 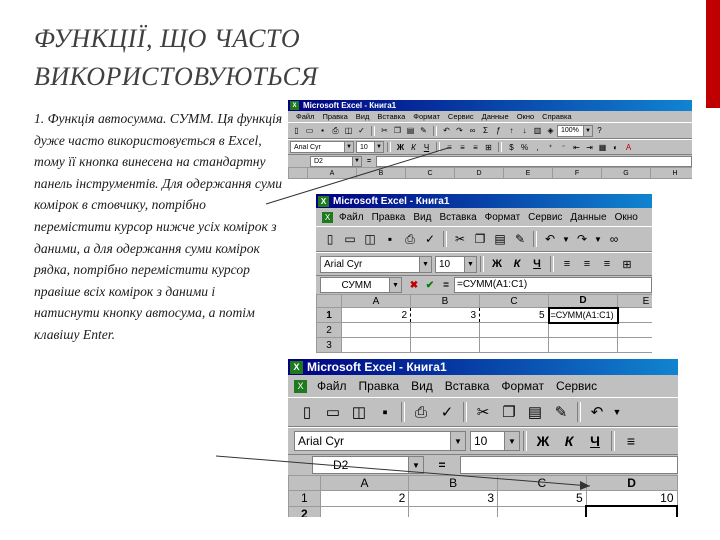 What do you see at coordinates (602, 147) in the screenshot?
I see `borders-icon: ▦` at bounding box center [602, 147].